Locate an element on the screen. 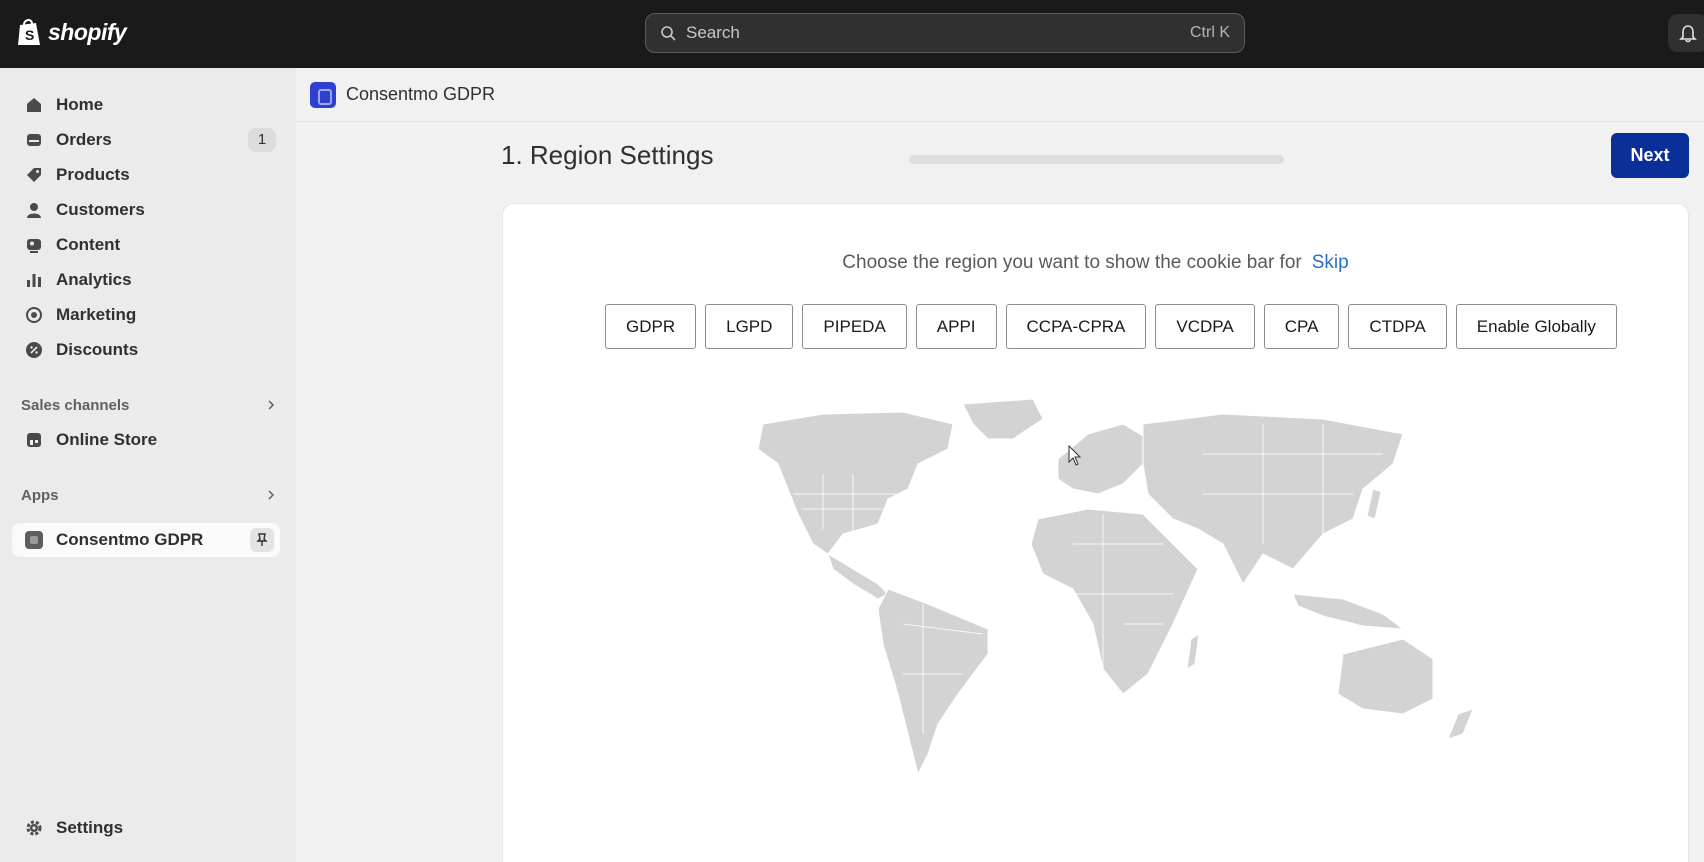  shopify-logo: S shopify is located at coordinates (71, 32).